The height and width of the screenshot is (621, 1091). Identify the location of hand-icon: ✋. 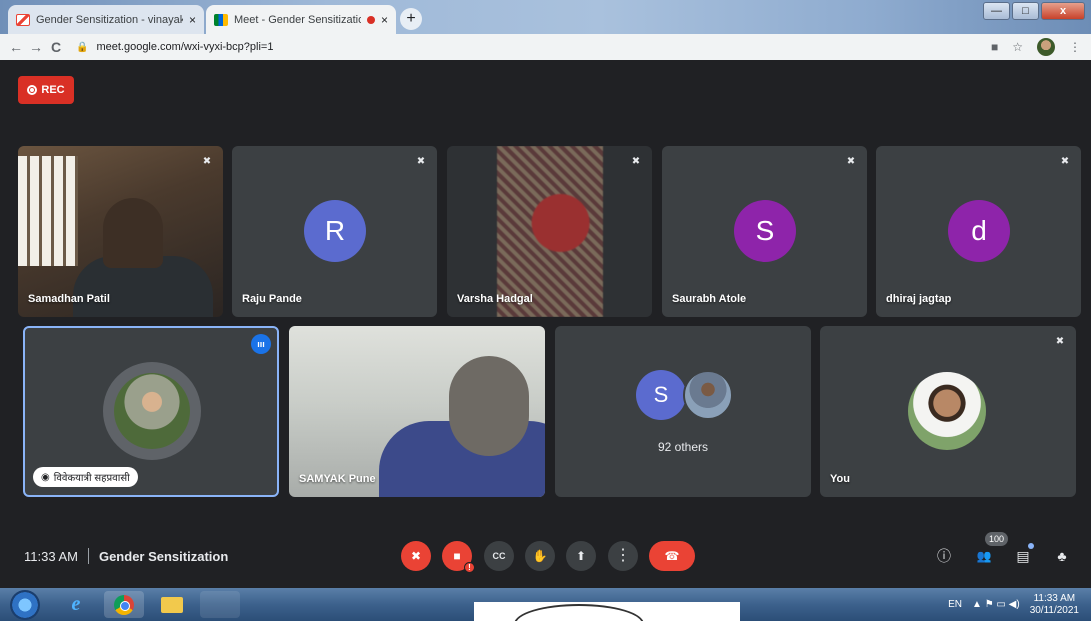
(540, 556).